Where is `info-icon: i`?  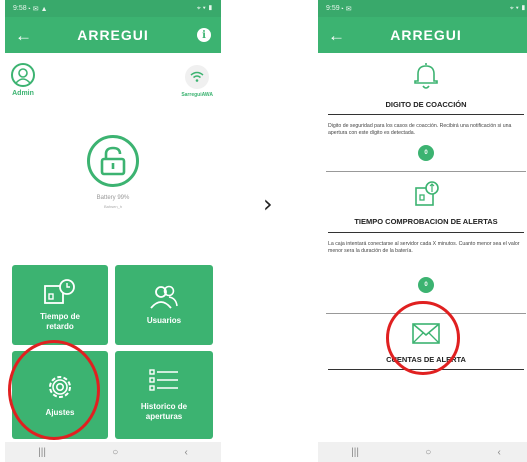
info-icon: i is located at coordinates (204, 35).